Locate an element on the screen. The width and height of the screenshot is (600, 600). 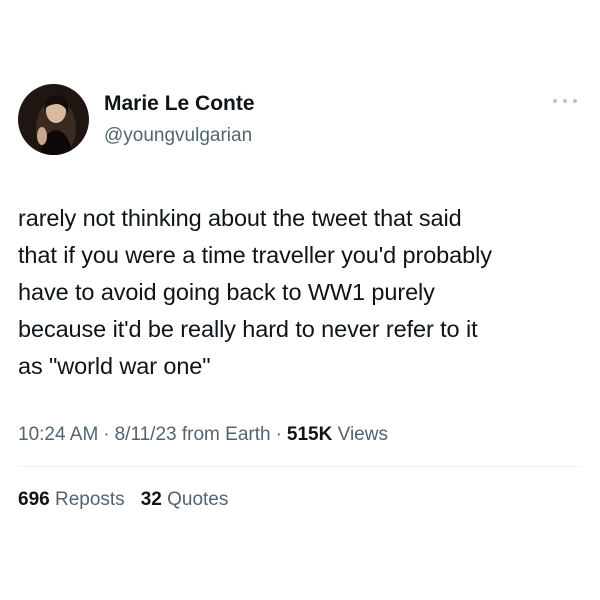
views-count: 515K is located at coordinates (309, 434).